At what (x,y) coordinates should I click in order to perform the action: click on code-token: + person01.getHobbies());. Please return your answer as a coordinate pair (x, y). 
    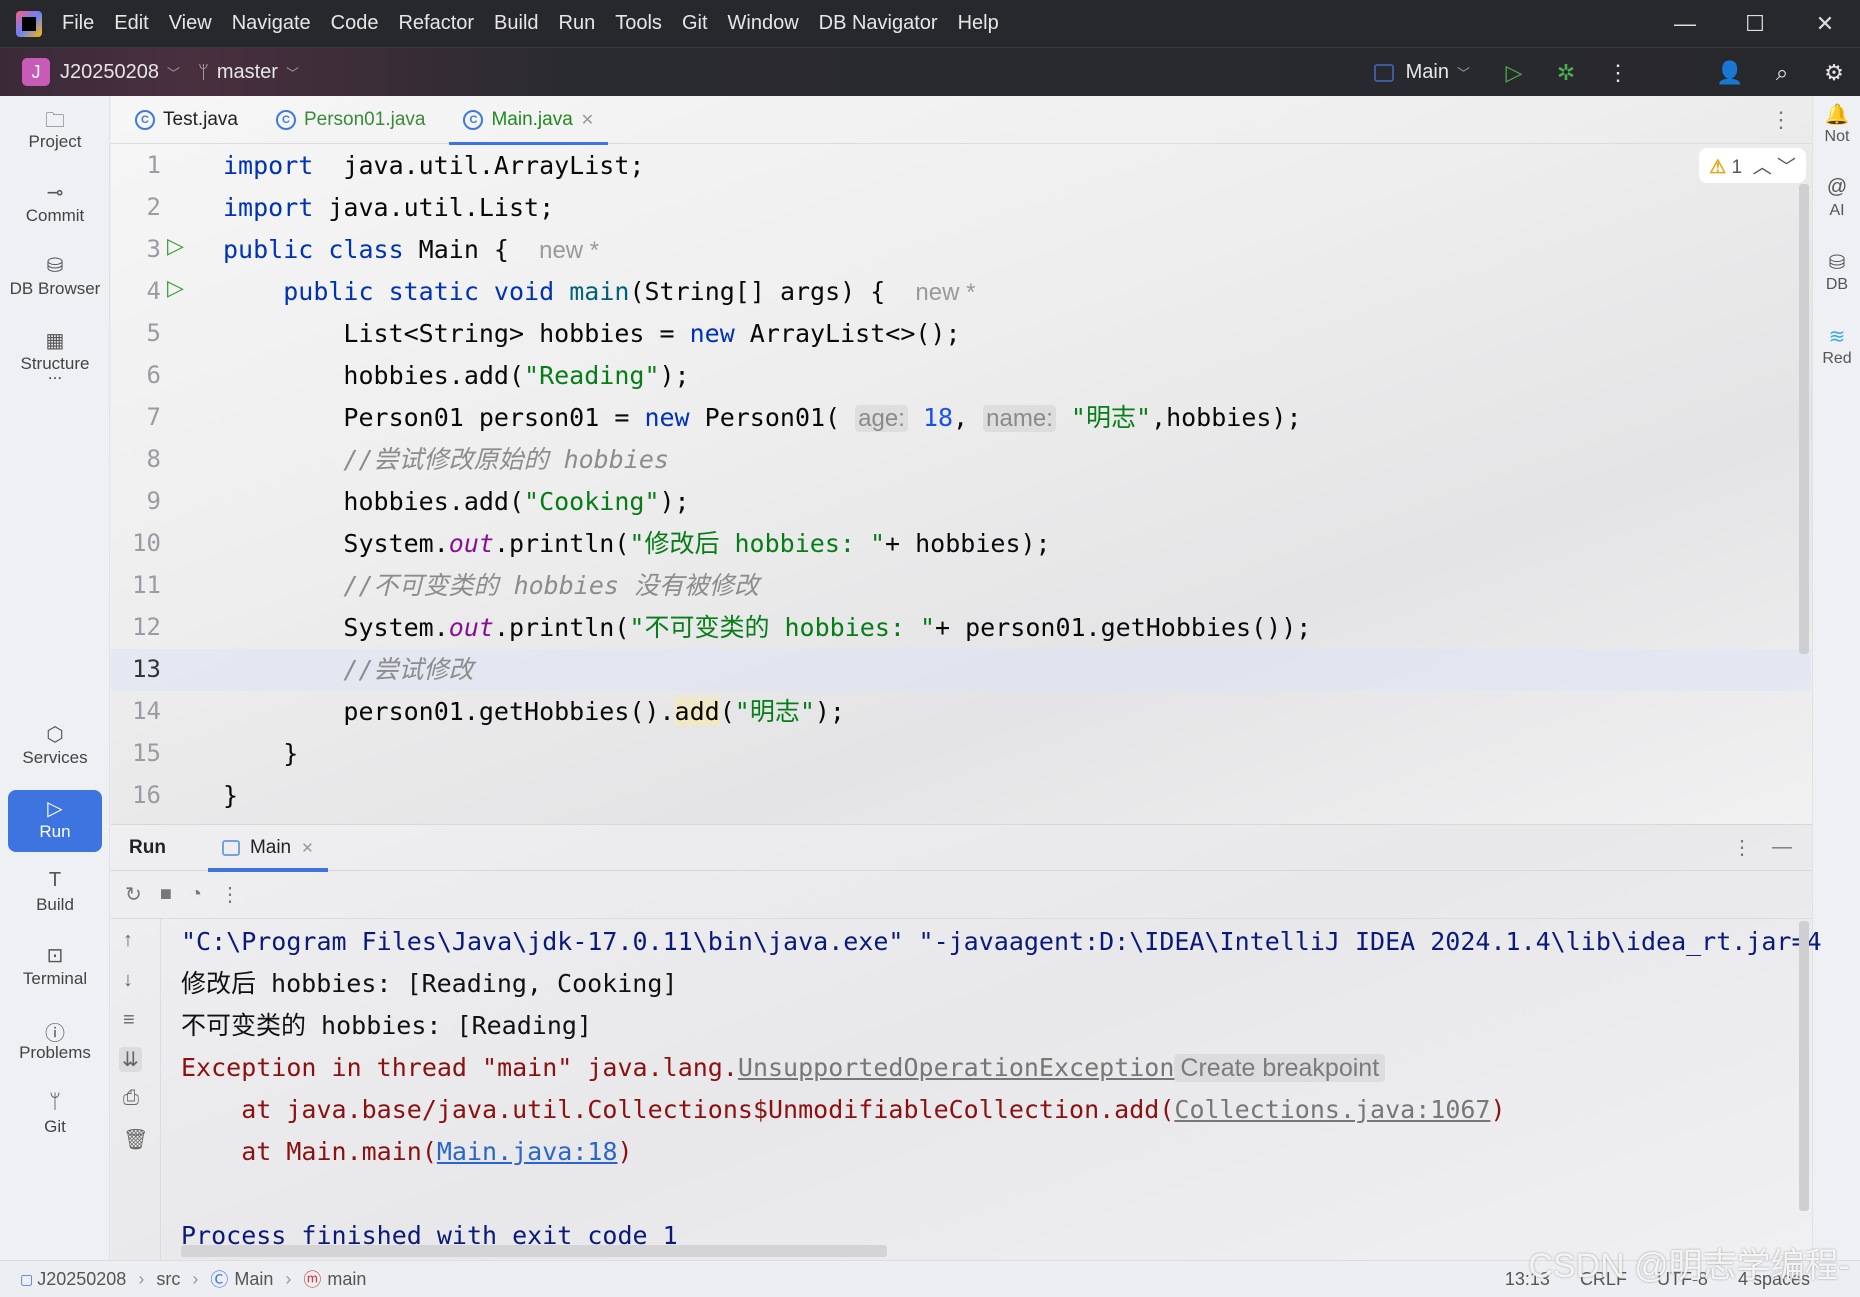
    Looking at the image, I should click on (1123, 627).